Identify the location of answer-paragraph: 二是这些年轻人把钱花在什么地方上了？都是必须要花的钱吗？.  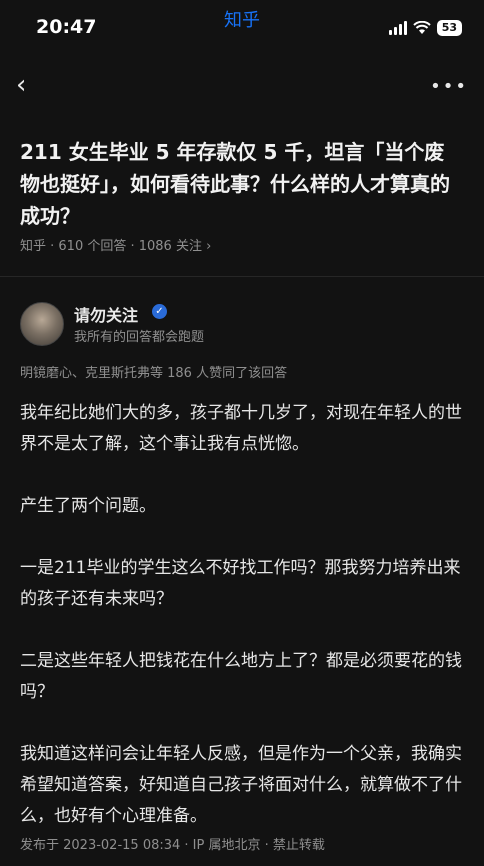
(241, 676).